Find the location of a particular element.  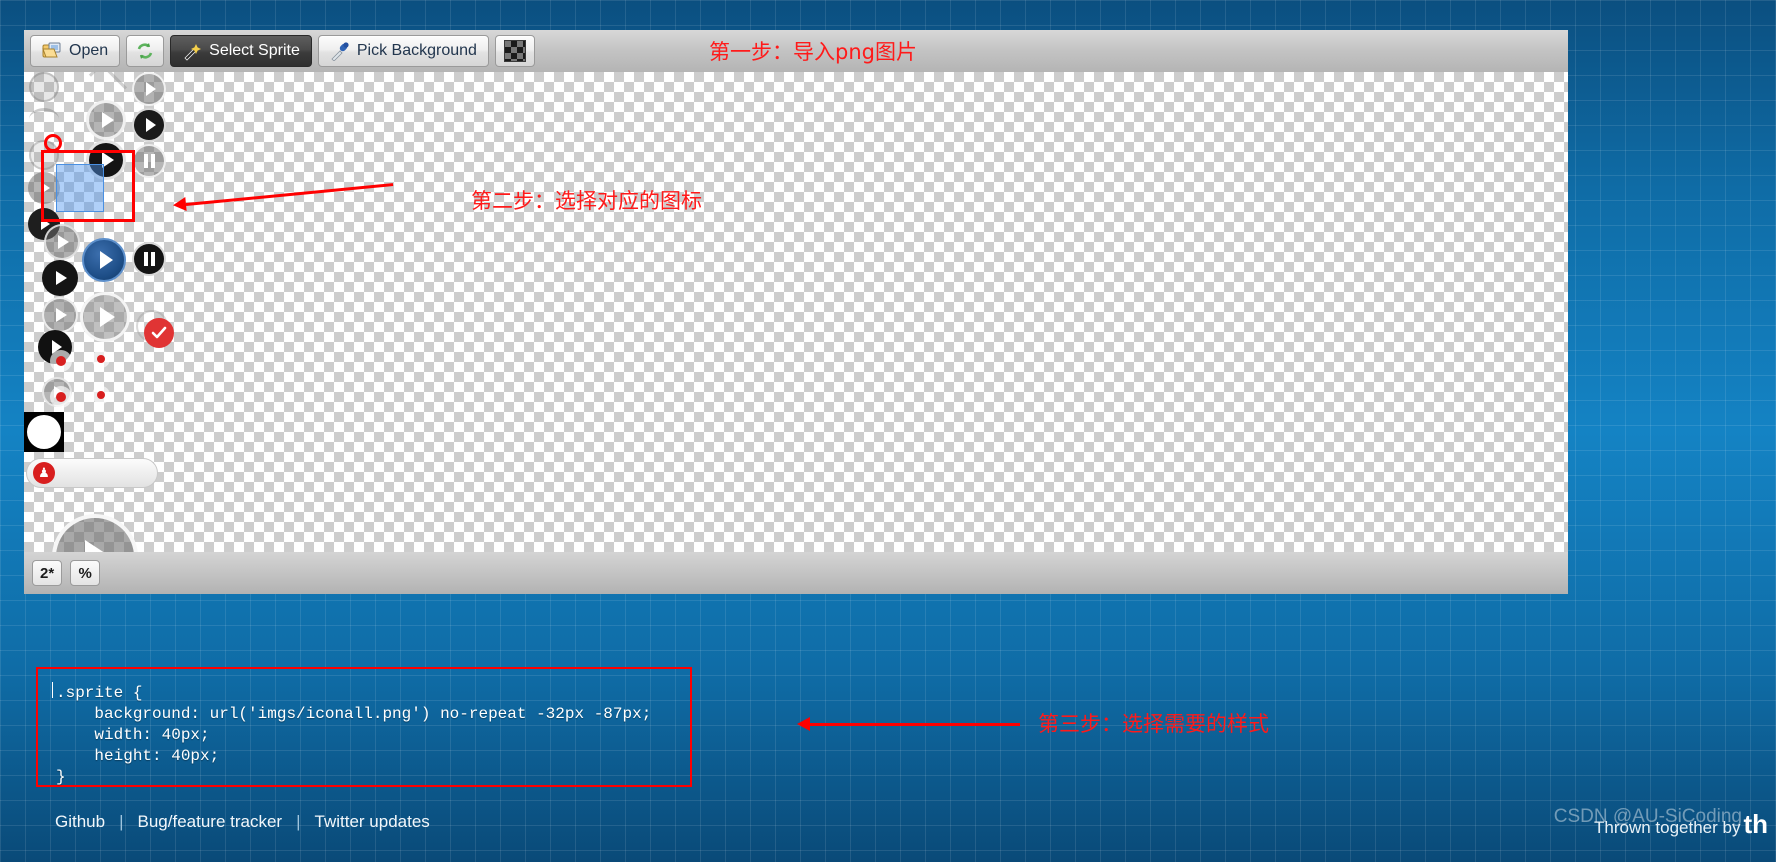

background-checker-button is located at coordinates (514, 51).